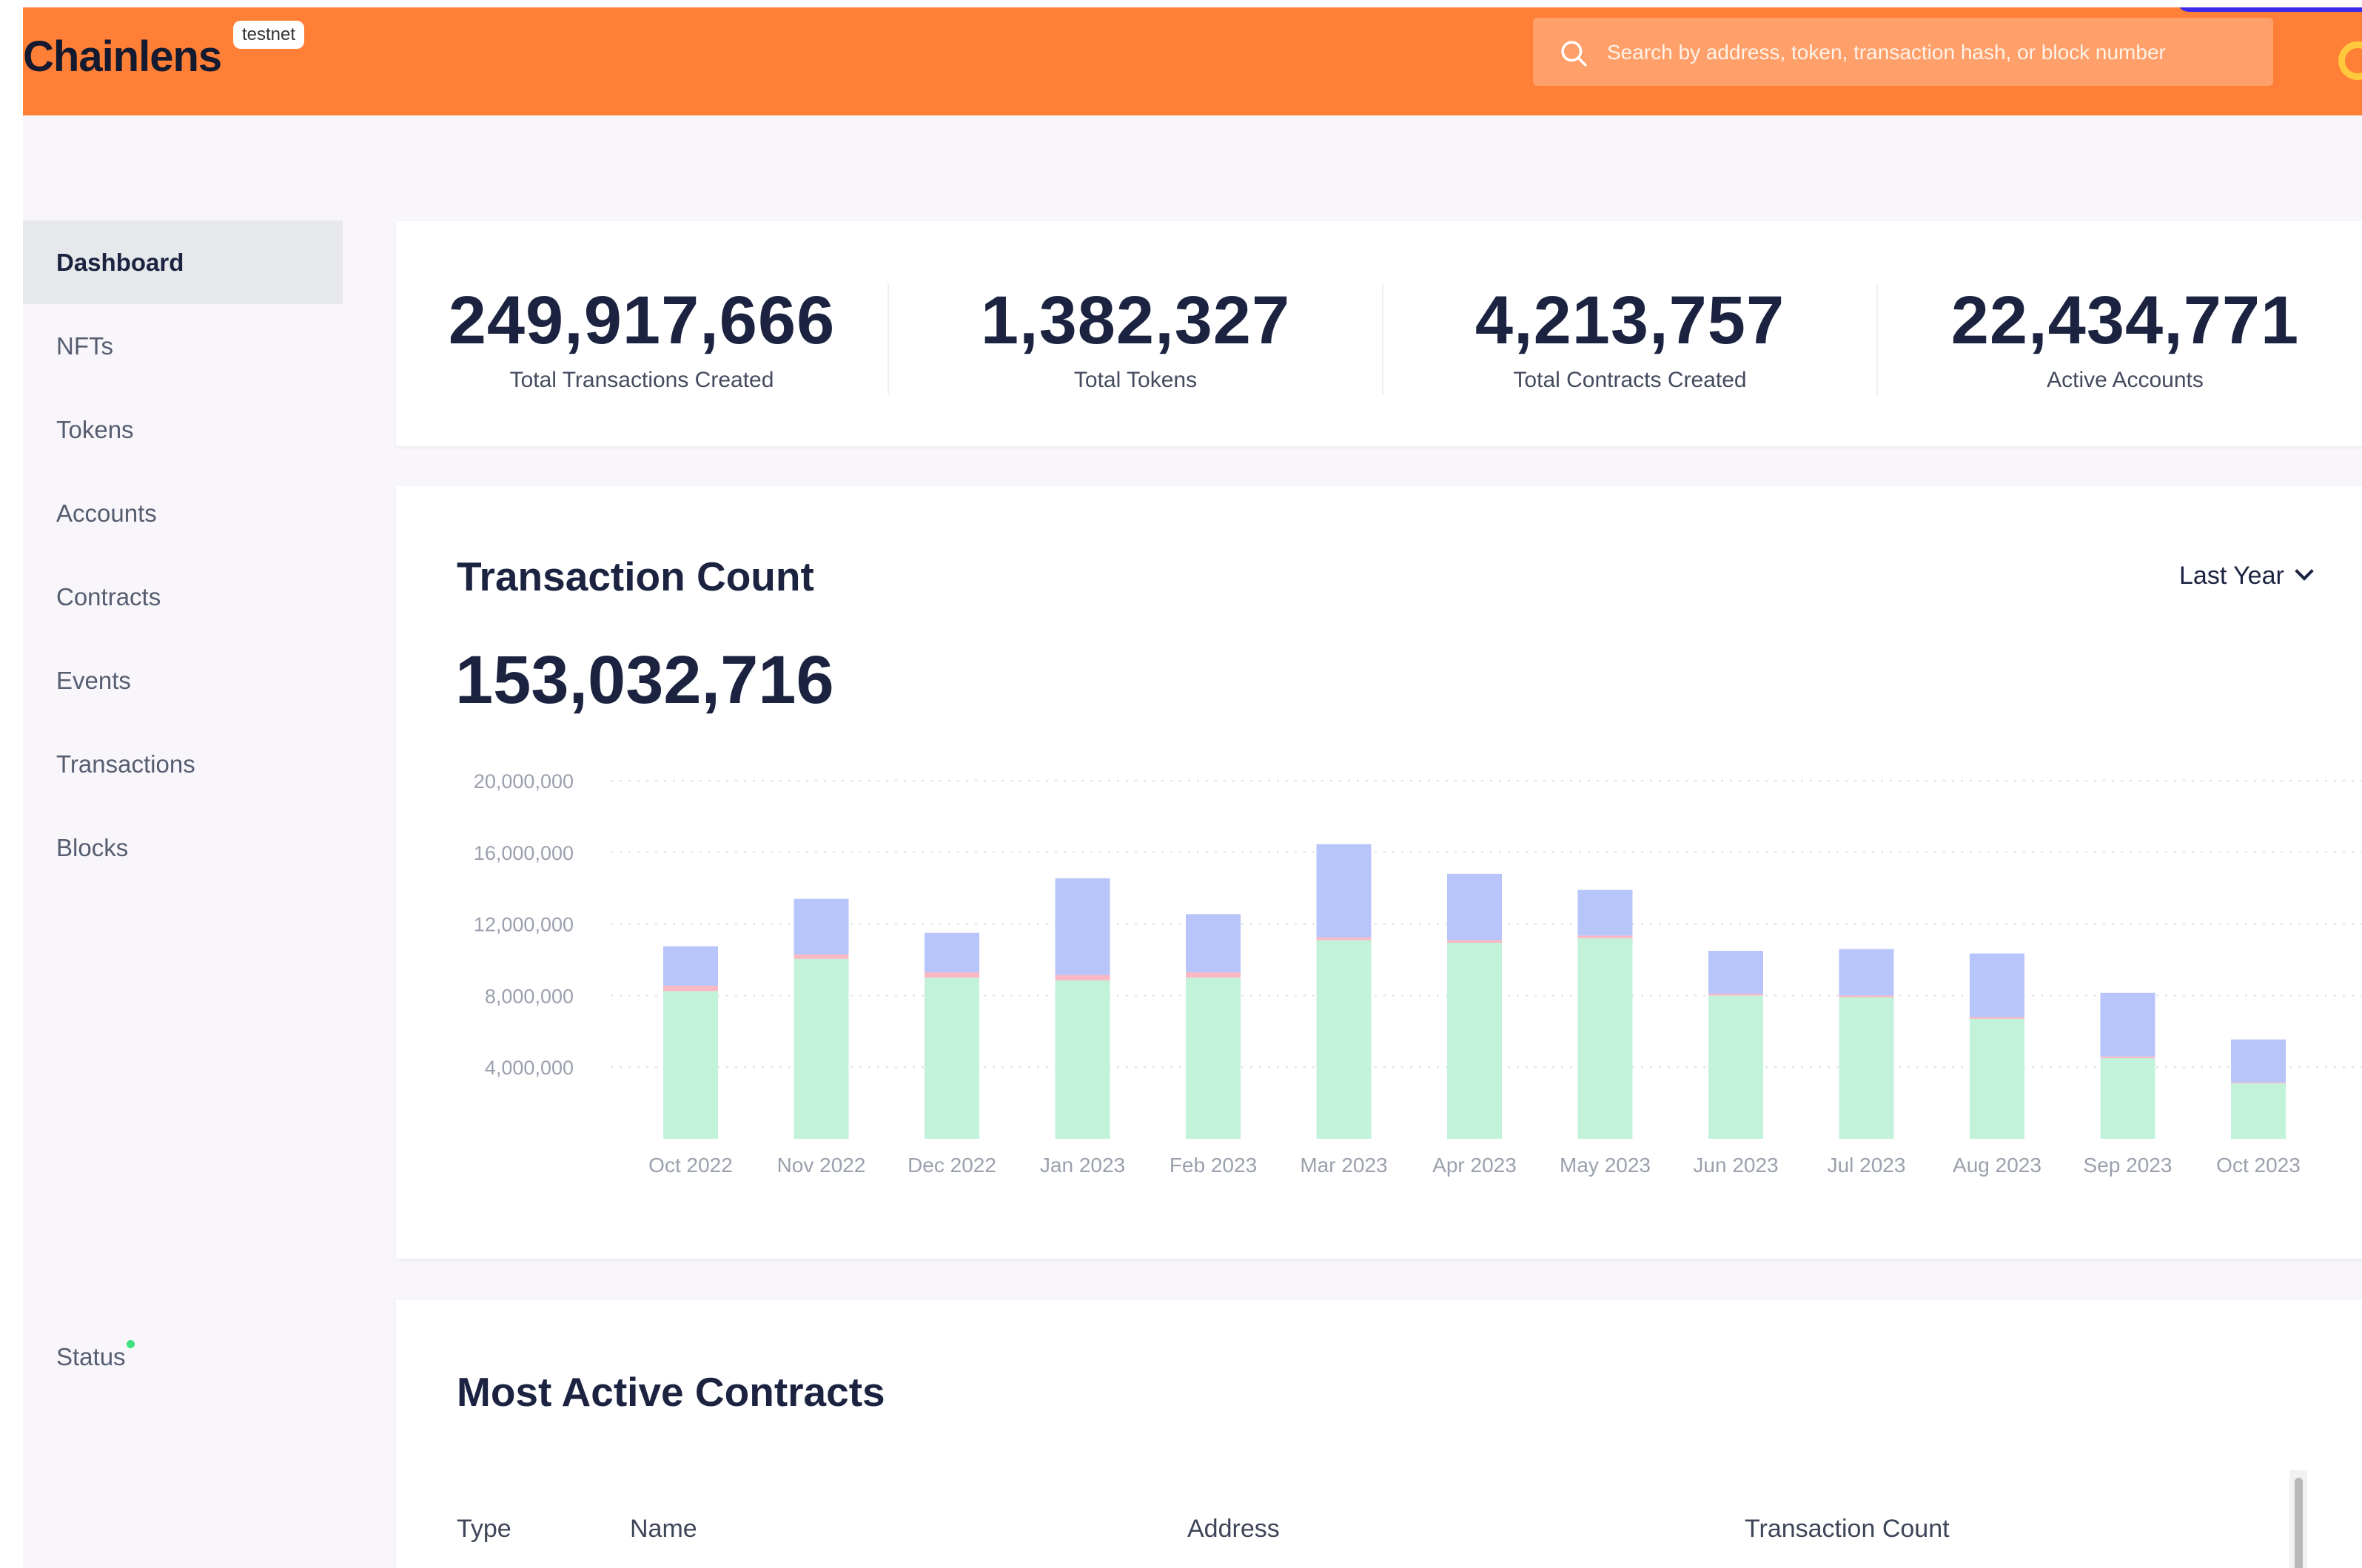  What do you see at coordinates (524, 853) in the screenshot?
I see `y-tick-label: 16,000,000` at bounding box center [524, 853].